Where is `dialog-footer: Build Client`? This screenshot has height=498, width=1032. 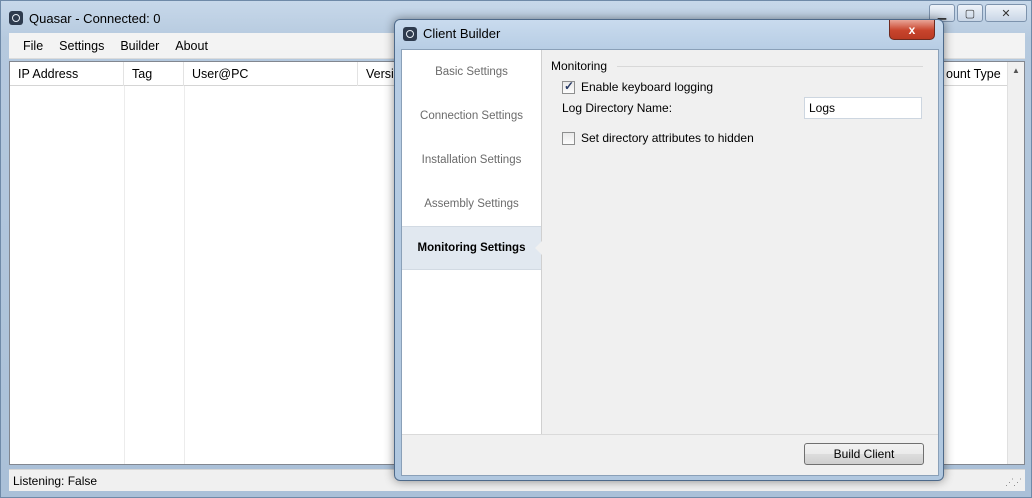
dialog-footer: Build Client is located at coordinates (670, 454).